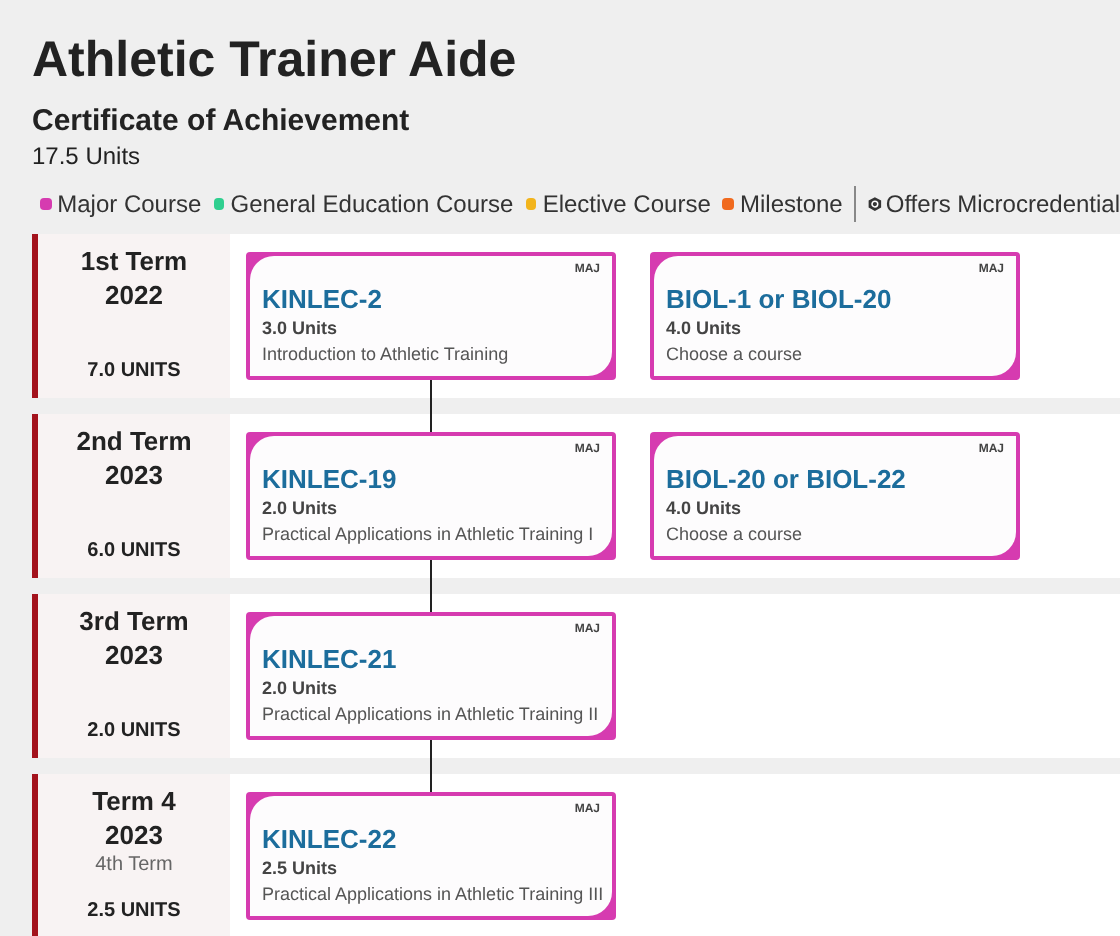  I want to click on term-units: 6.0 UNITS, so click(134, 552).